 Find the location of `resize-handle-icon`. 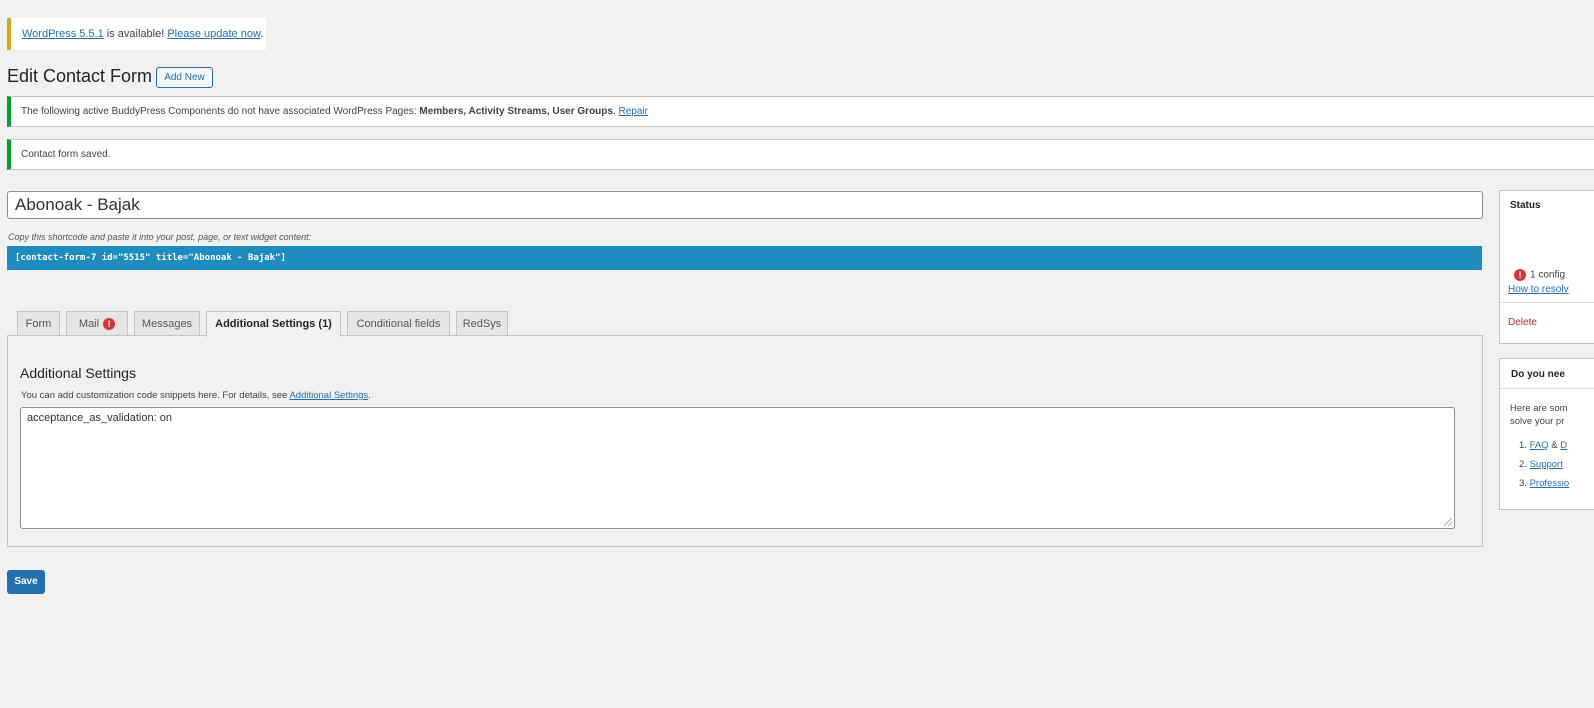

resize-handle-icon is located at coordinates (1448, 522).